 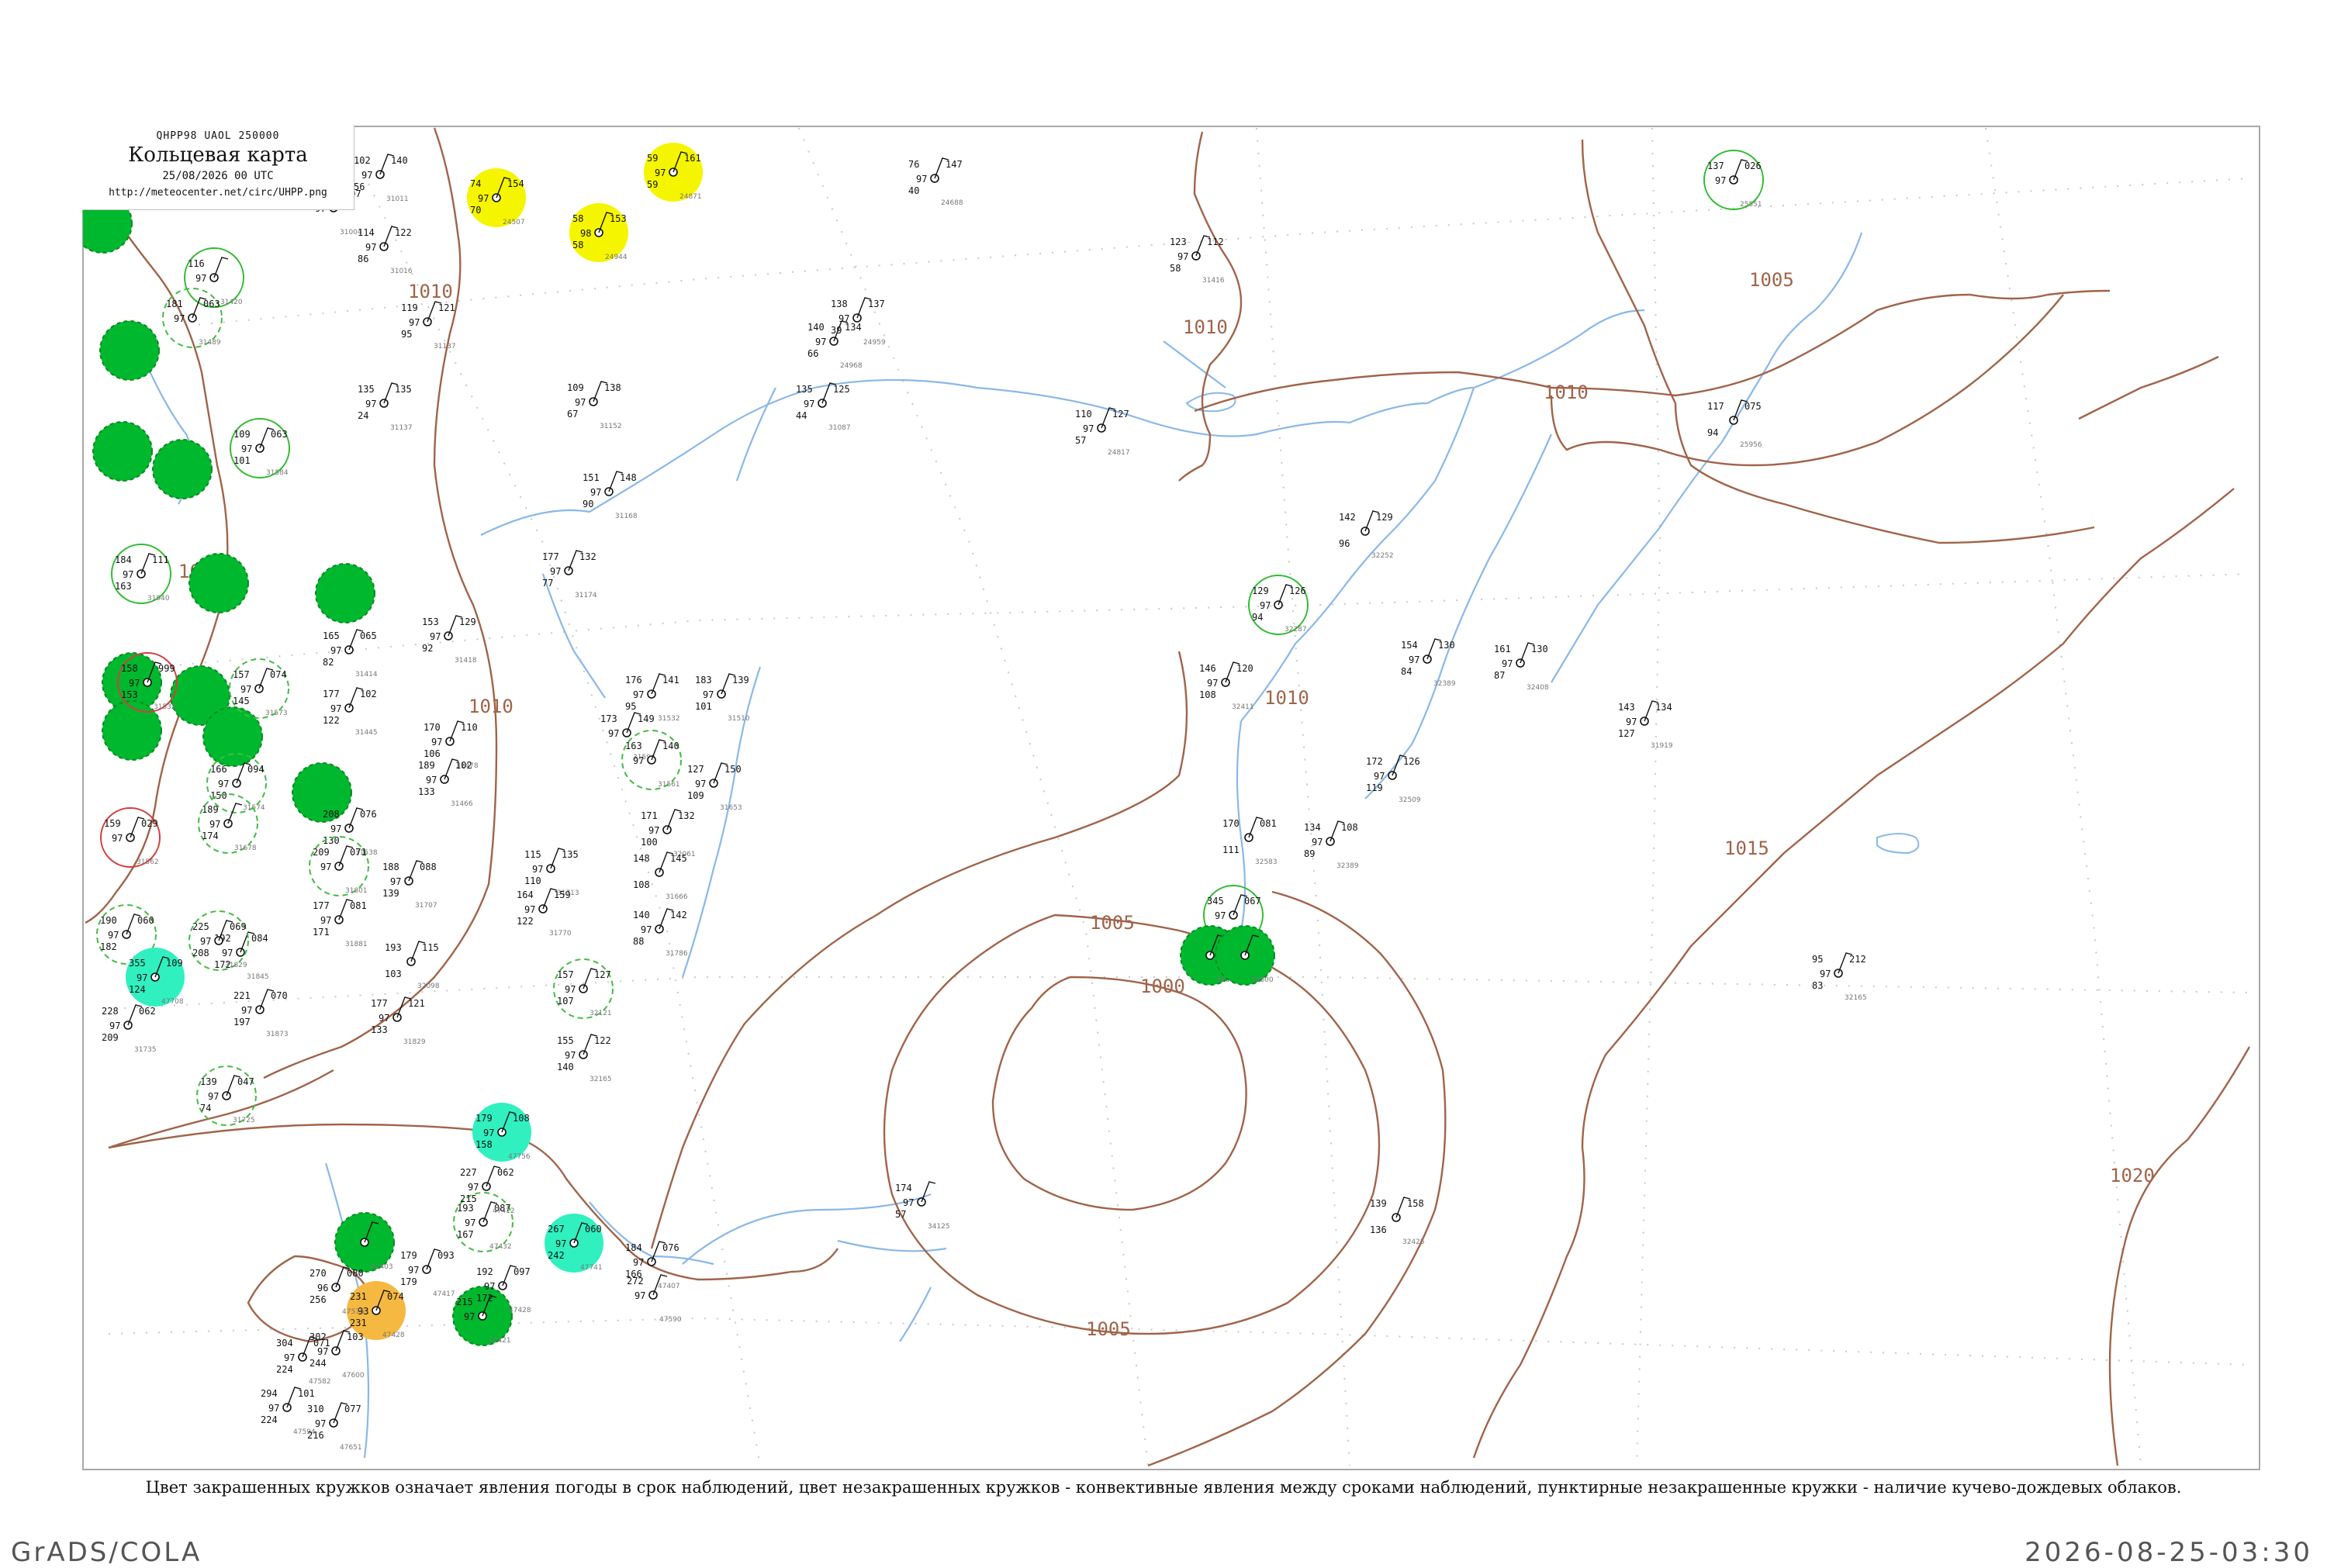 What do you see at coordinates (505, 1172) in the screenshot?
I see `pressure-value: 062` at bounding box center [505, 1172].